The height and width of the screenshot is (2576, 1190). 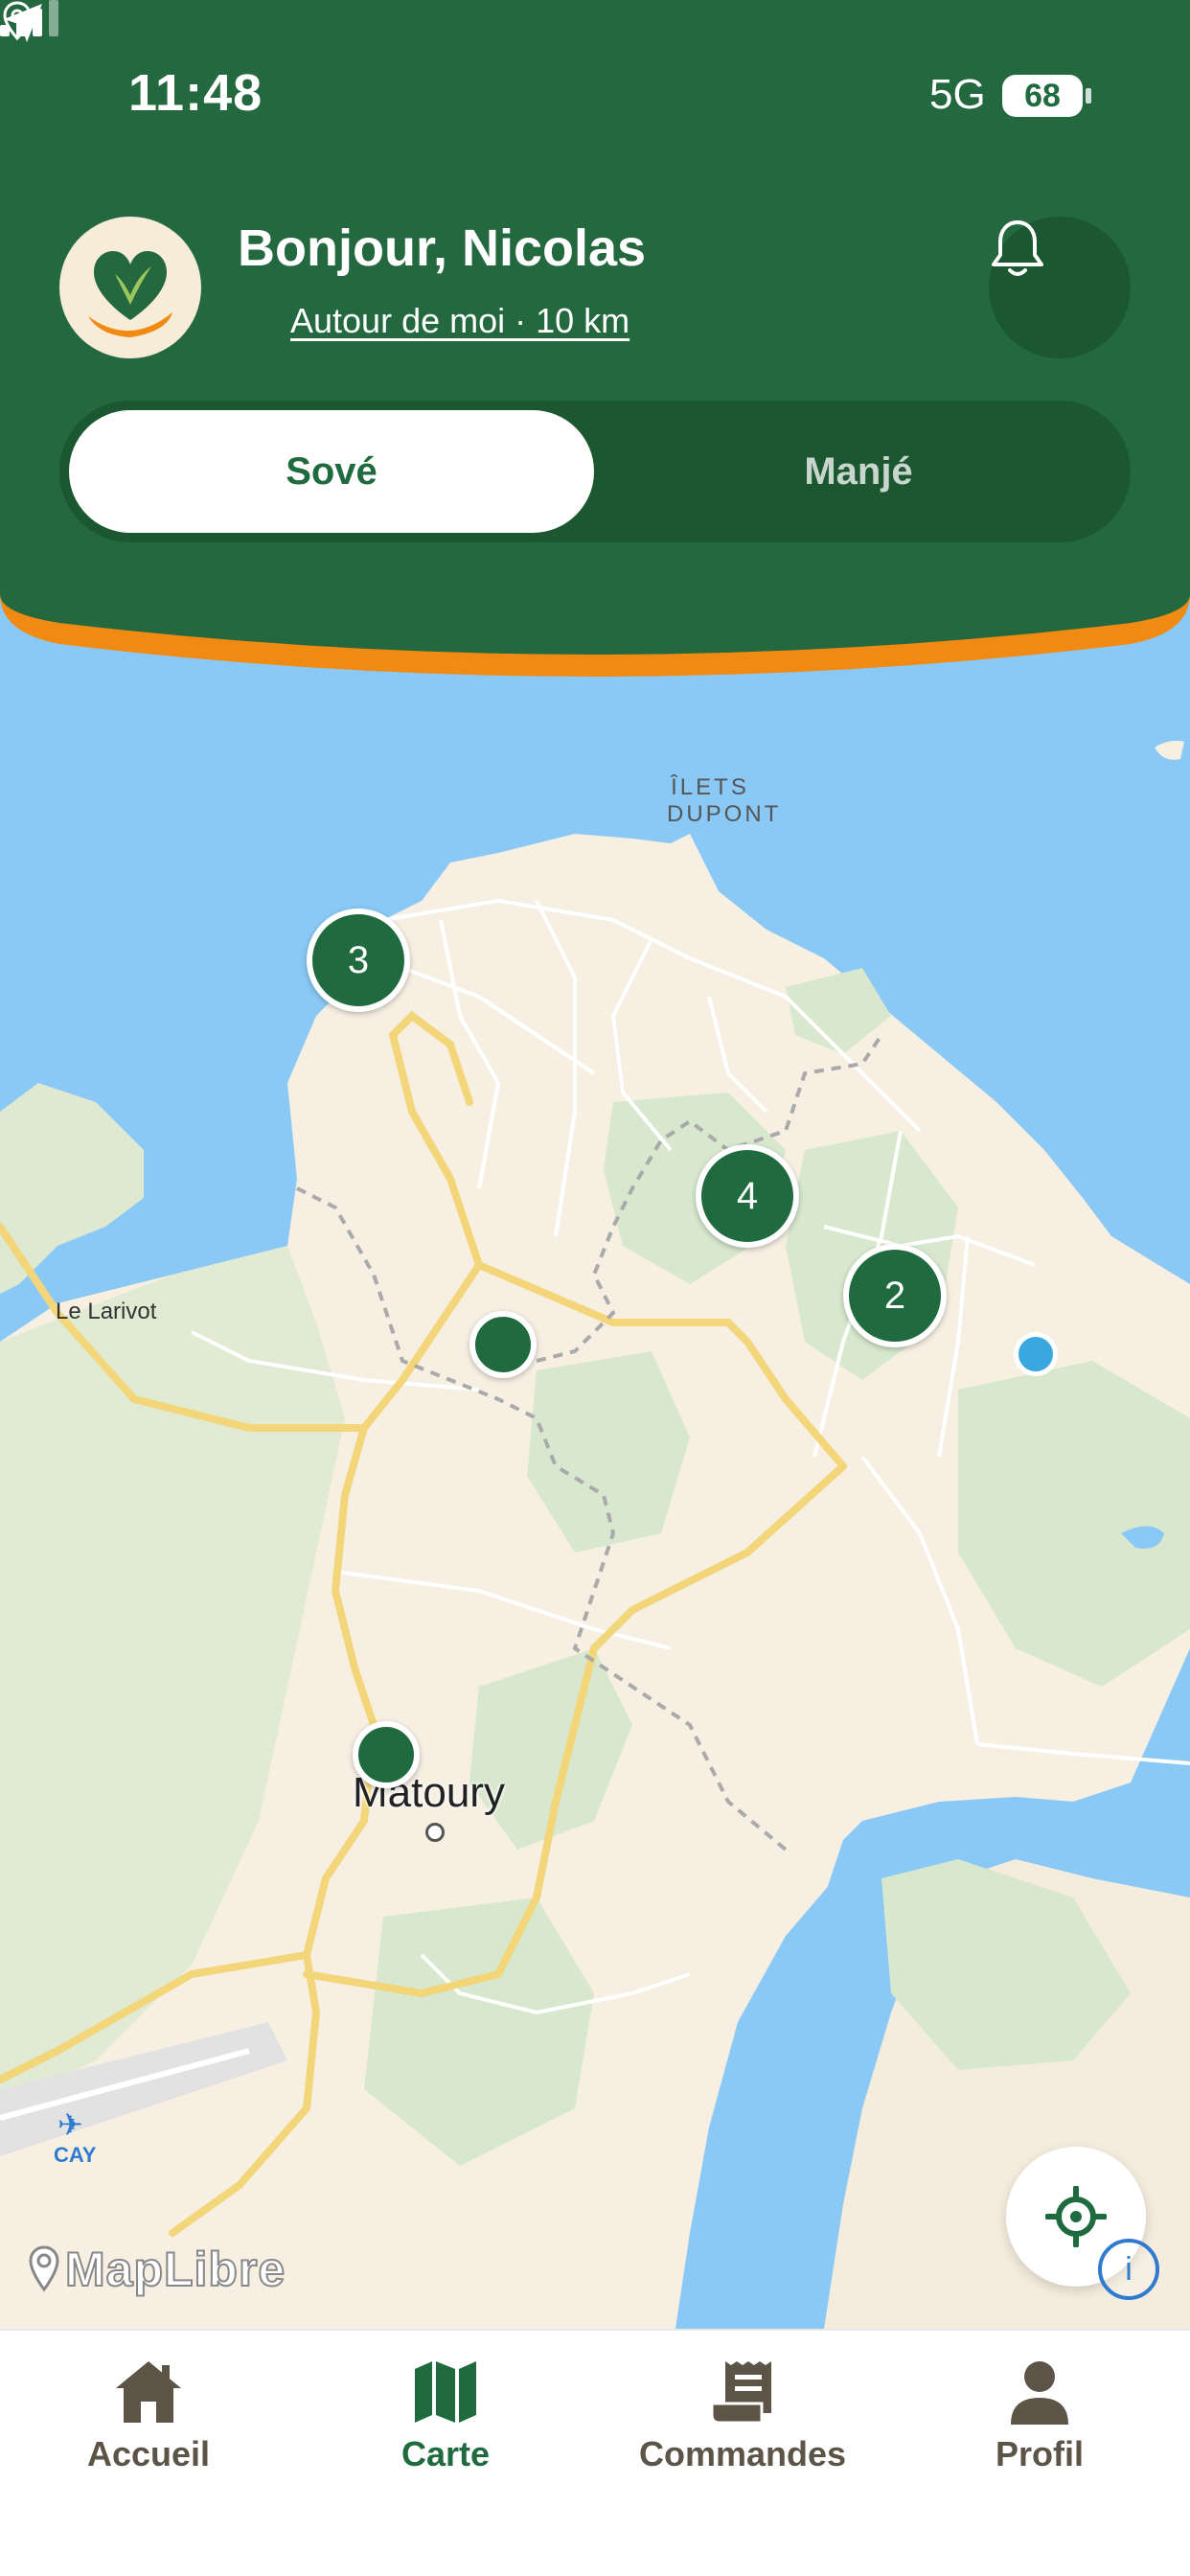 I want to click on location-pin-icon, so click(x=17, y=21).